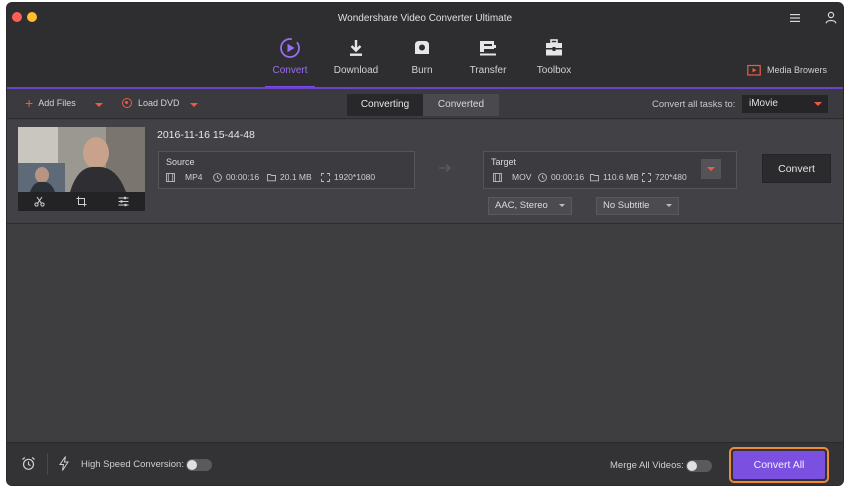 The height and width of the screenshot is (490, 850). Describe the element at coordinates (504, 162) in the screenshot. I see `target-title: Target` at that location.